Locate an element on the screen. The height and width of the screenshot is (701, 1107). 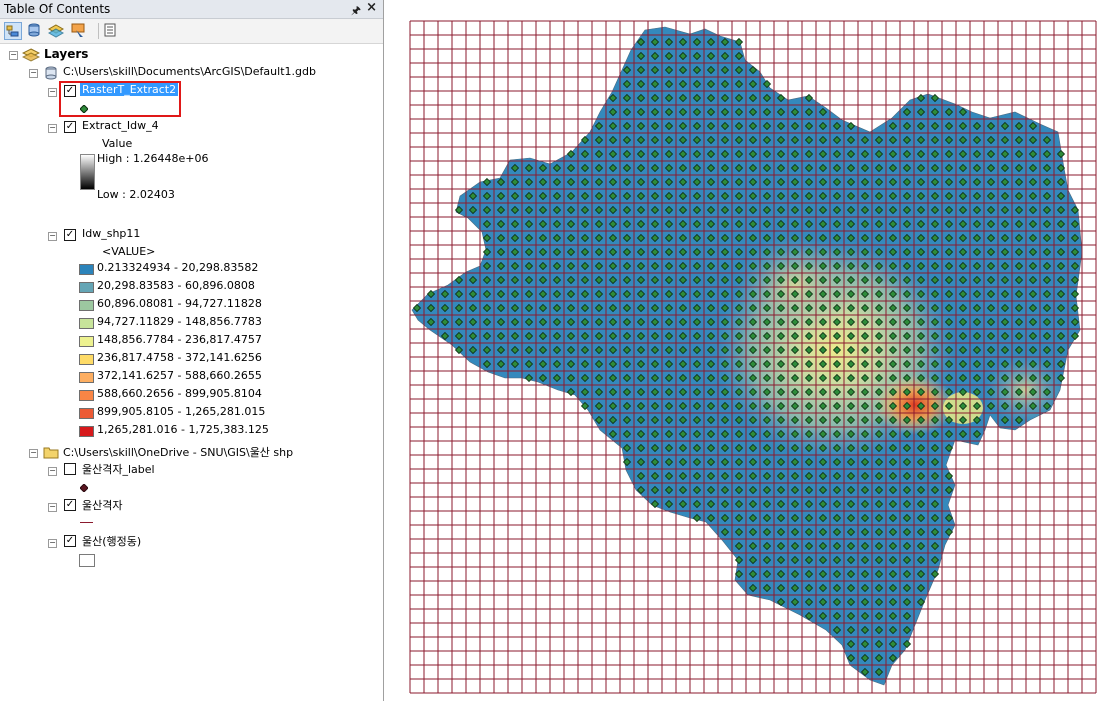
grid-layer-label: 울산격자 is located at coordinates (102, 505).